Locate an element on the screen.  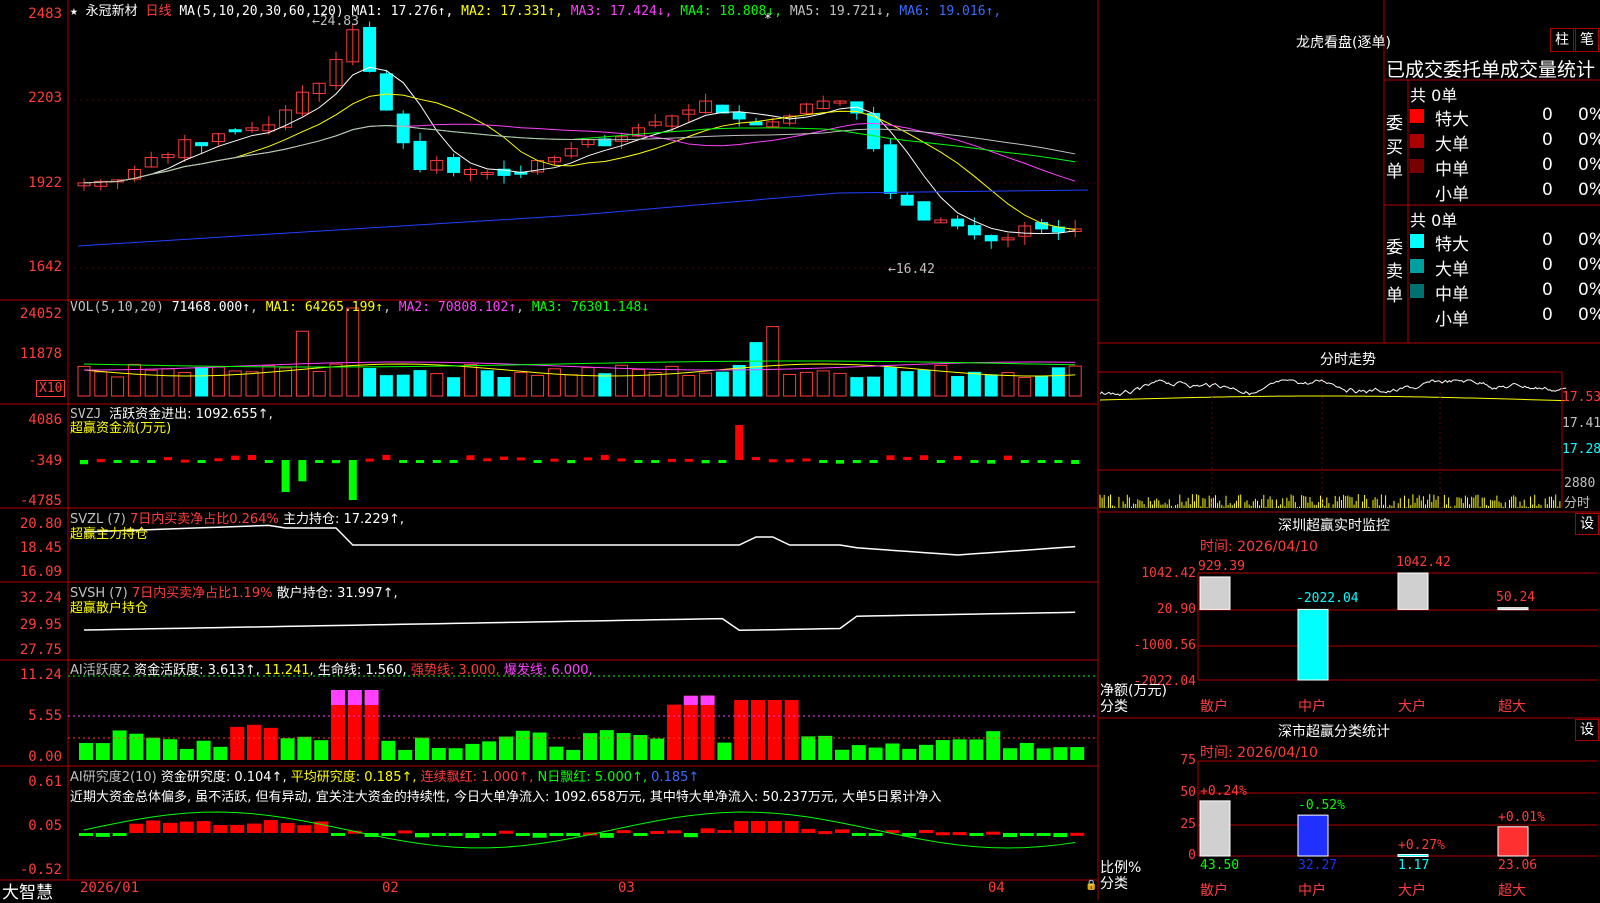
svsh-y-tick: 32.24 is located at coordinates (40, 598).